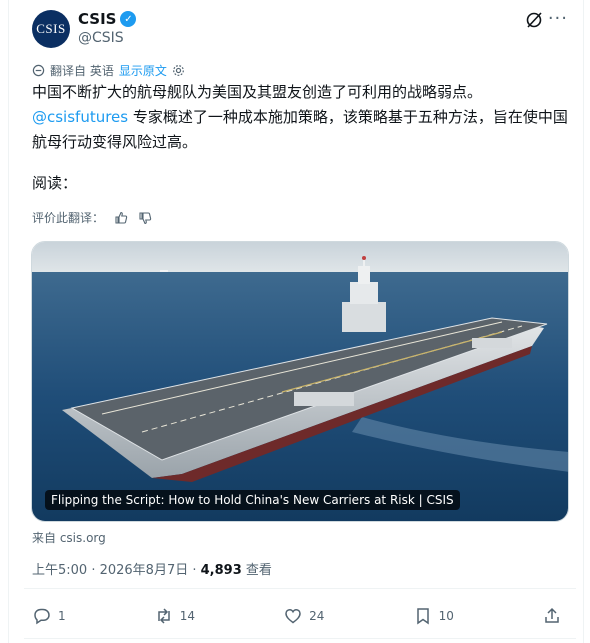 The width and height of the screenshot is (590, 643). What do you see at coordinates (178, 70) in the screenshot?
I see `settings-gear-icon` at bounding box center [178, 70].